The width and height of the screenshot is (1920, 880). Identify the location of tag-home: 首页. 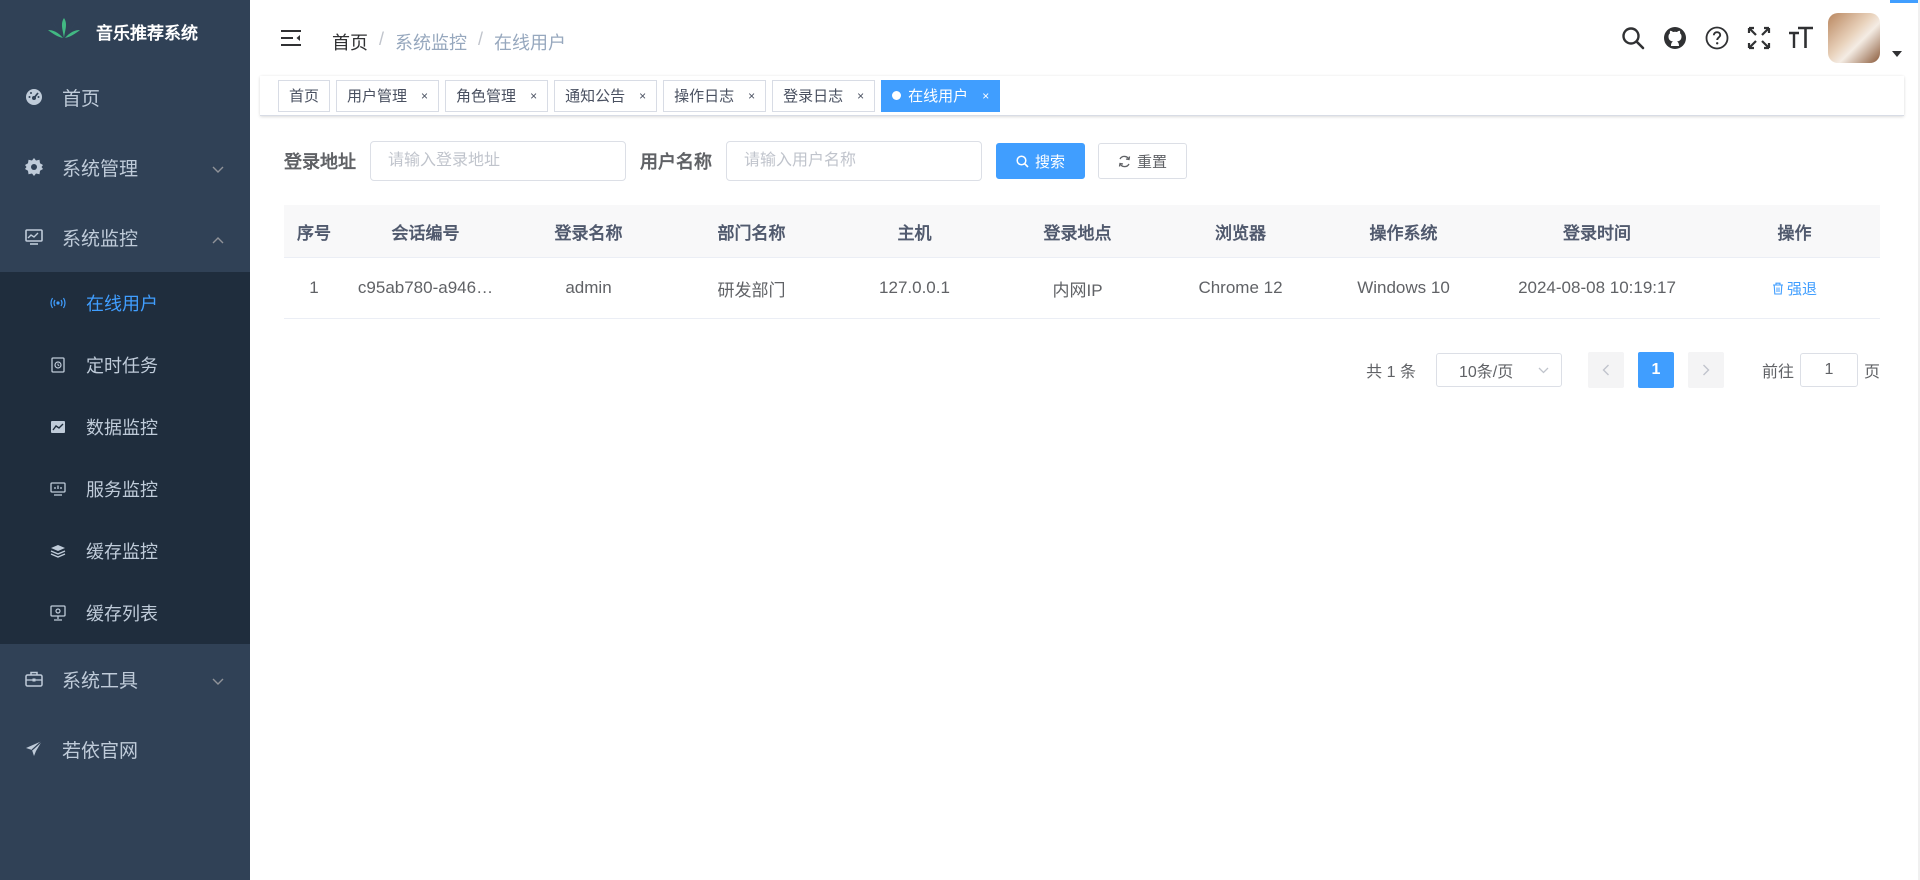
(304, 95).